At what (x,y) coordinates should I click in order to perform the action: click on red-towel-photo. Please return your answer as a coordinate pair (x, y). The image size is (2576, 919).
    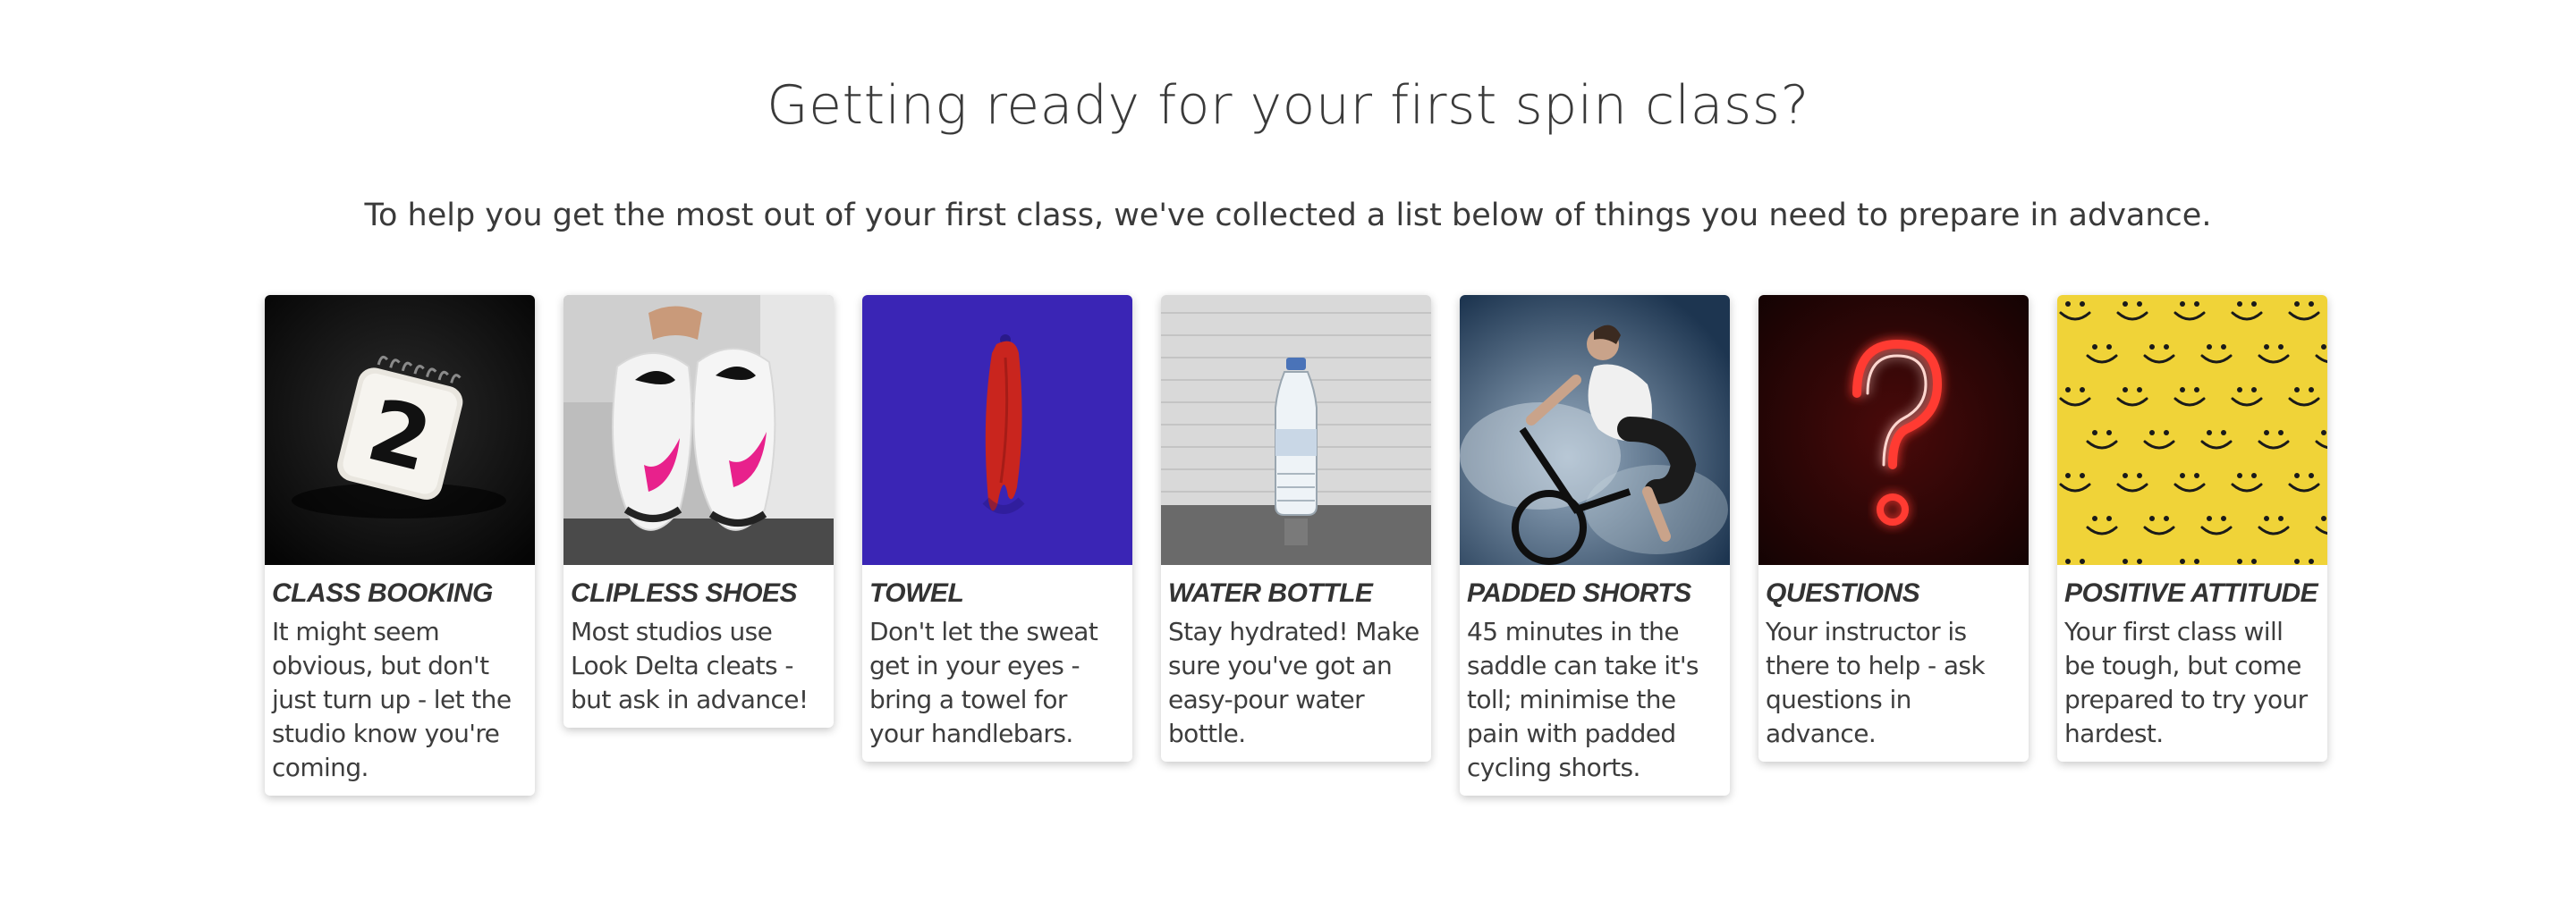
    Looking at the image, I should click on (997, 430).